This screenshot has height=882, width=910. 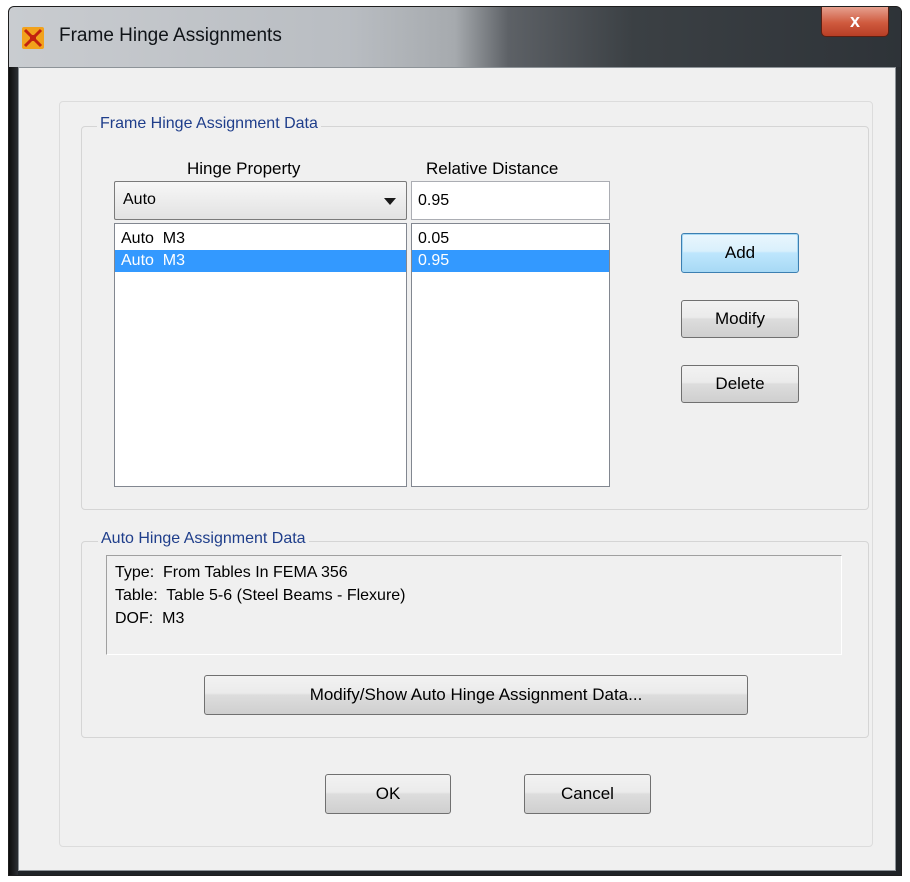 What do you see at coordinates (510, 200) in the screenshot?
I see `relative-distance-input` at bounding box center [510, 200].